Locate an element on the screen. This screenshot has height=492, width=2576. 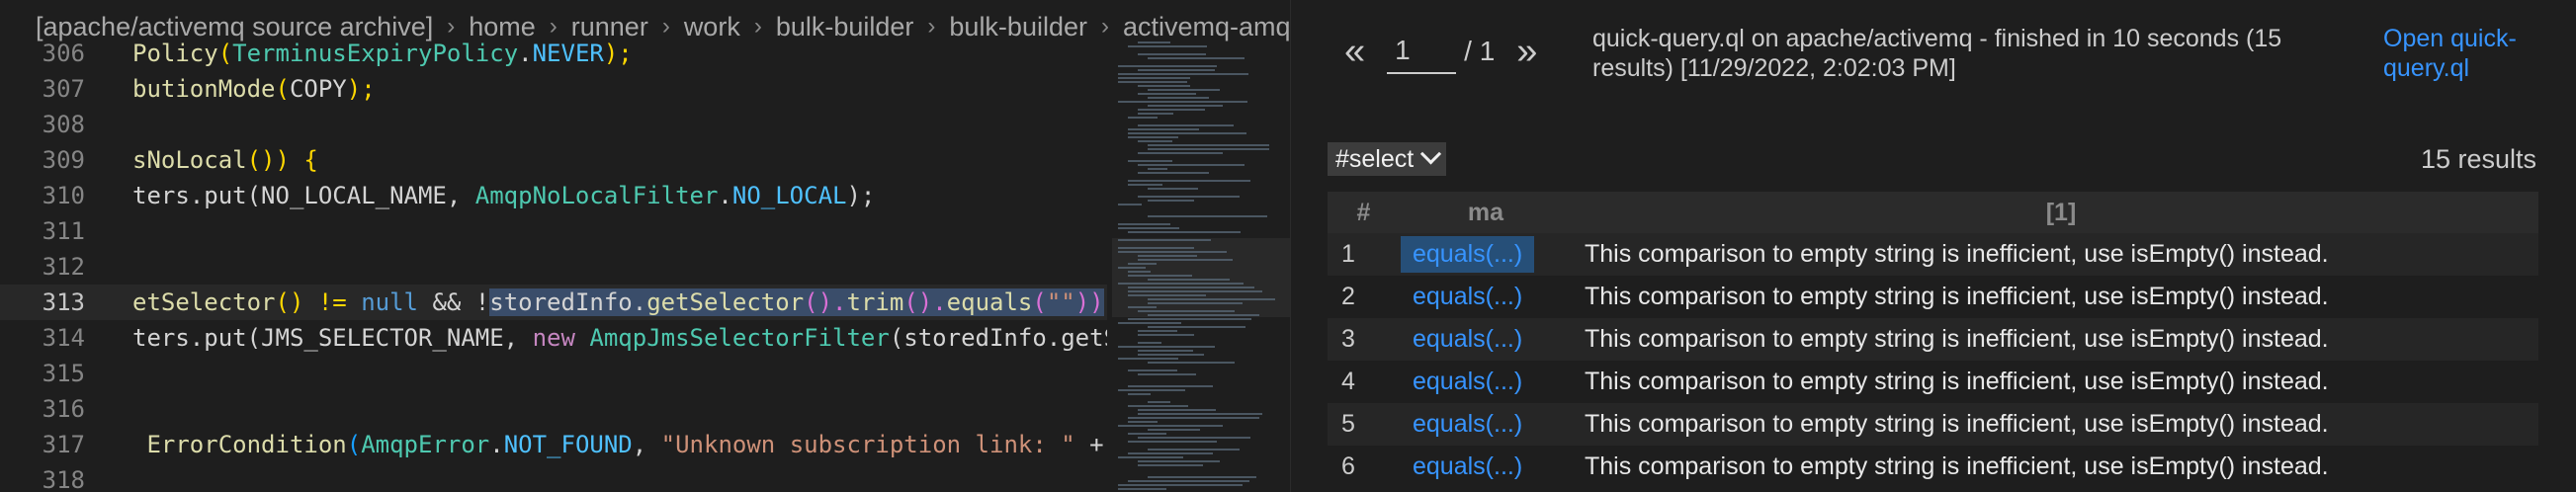
code-line: 311 is located at coordinates (553, 231).